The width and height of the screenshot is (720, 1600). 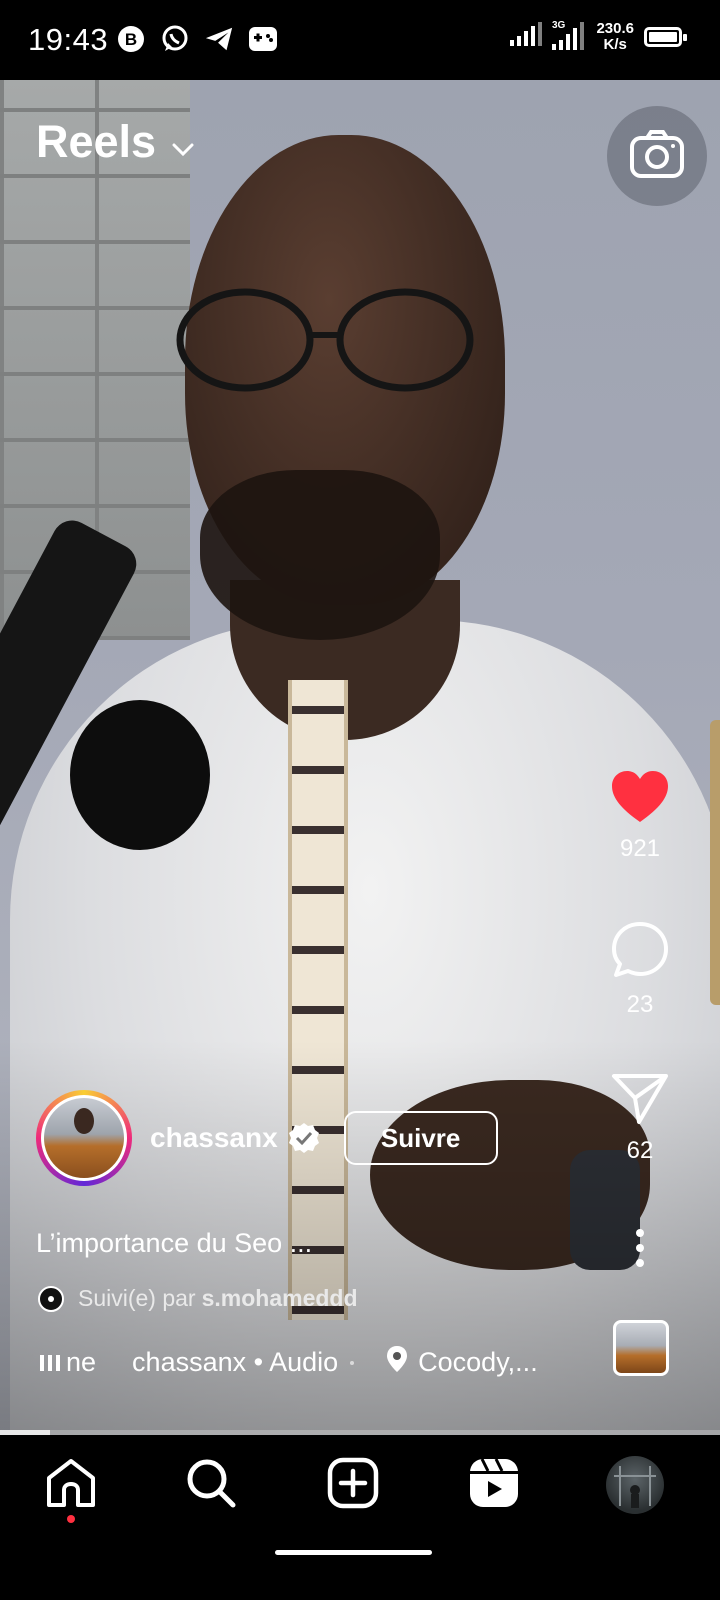 I want to click on send-icon, so click(x=640, y=1102).